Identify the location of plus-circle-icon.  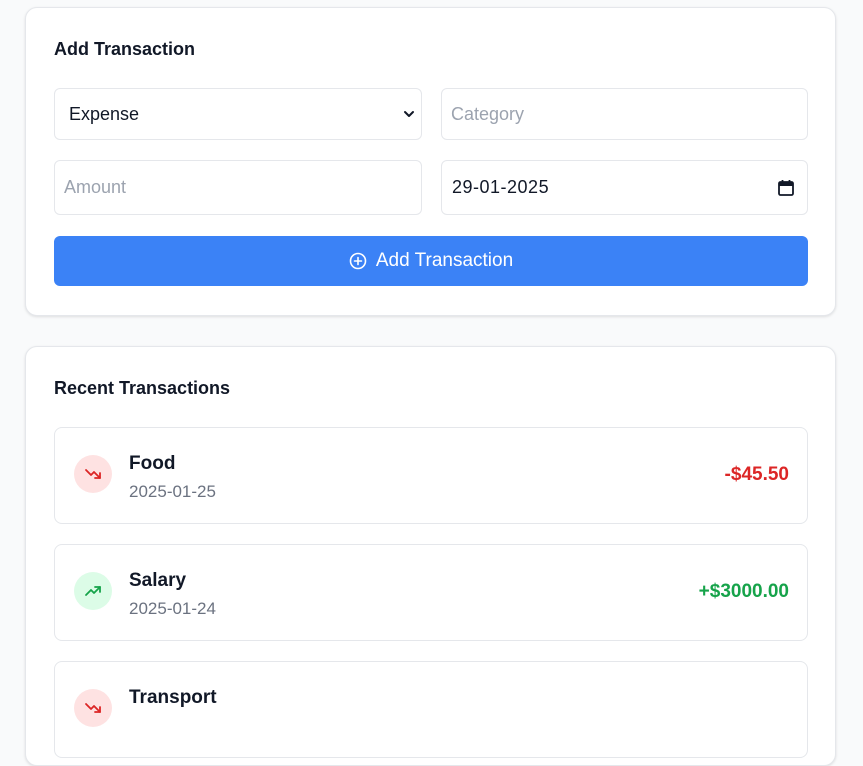
(358, 261).